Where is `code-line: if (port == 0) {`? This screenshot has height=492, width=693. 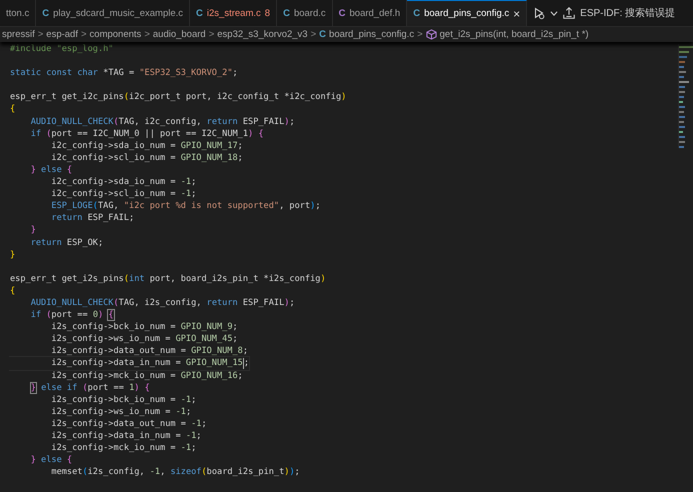 code-line: if (port == 0) { is located at coordinates (72, 315).